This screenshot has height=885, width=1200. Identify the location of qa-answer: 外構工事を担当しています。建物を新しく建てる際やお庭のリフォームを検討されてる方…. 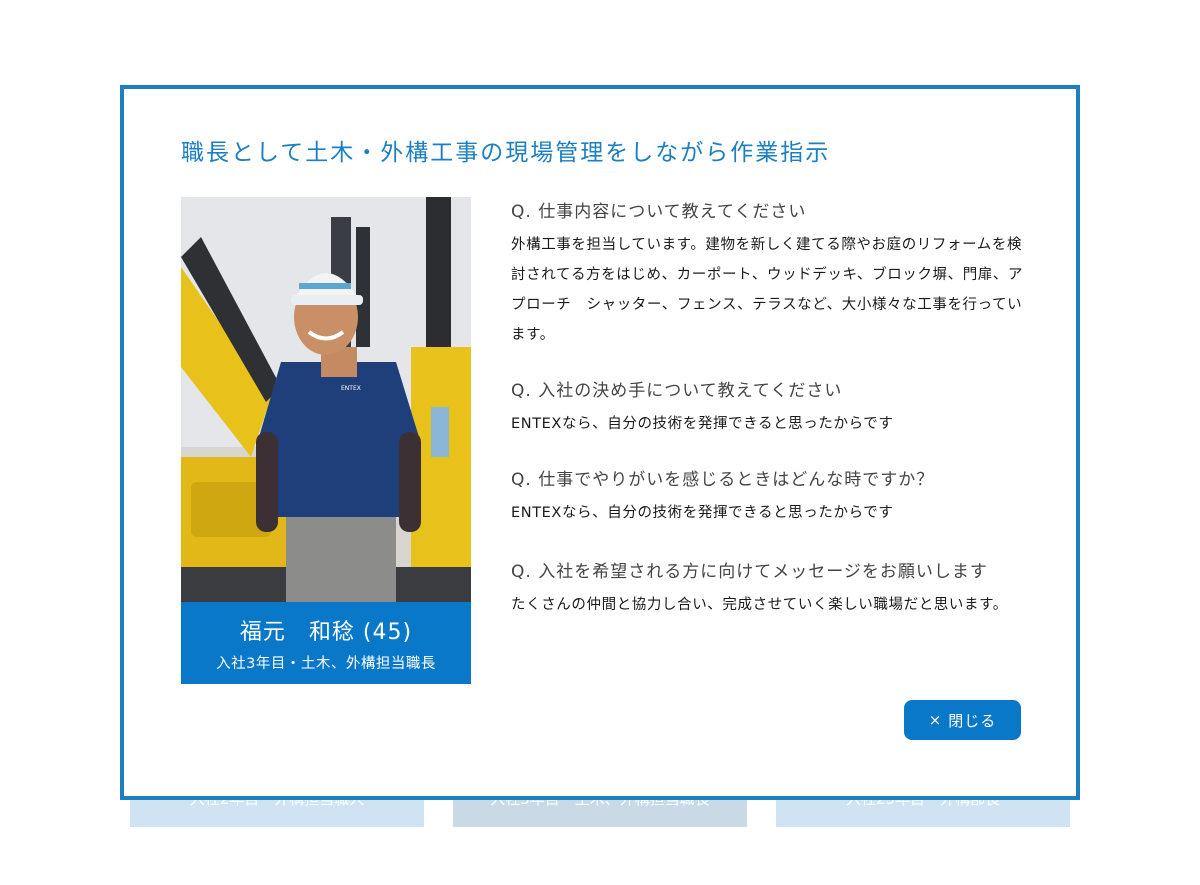
(767, 290).